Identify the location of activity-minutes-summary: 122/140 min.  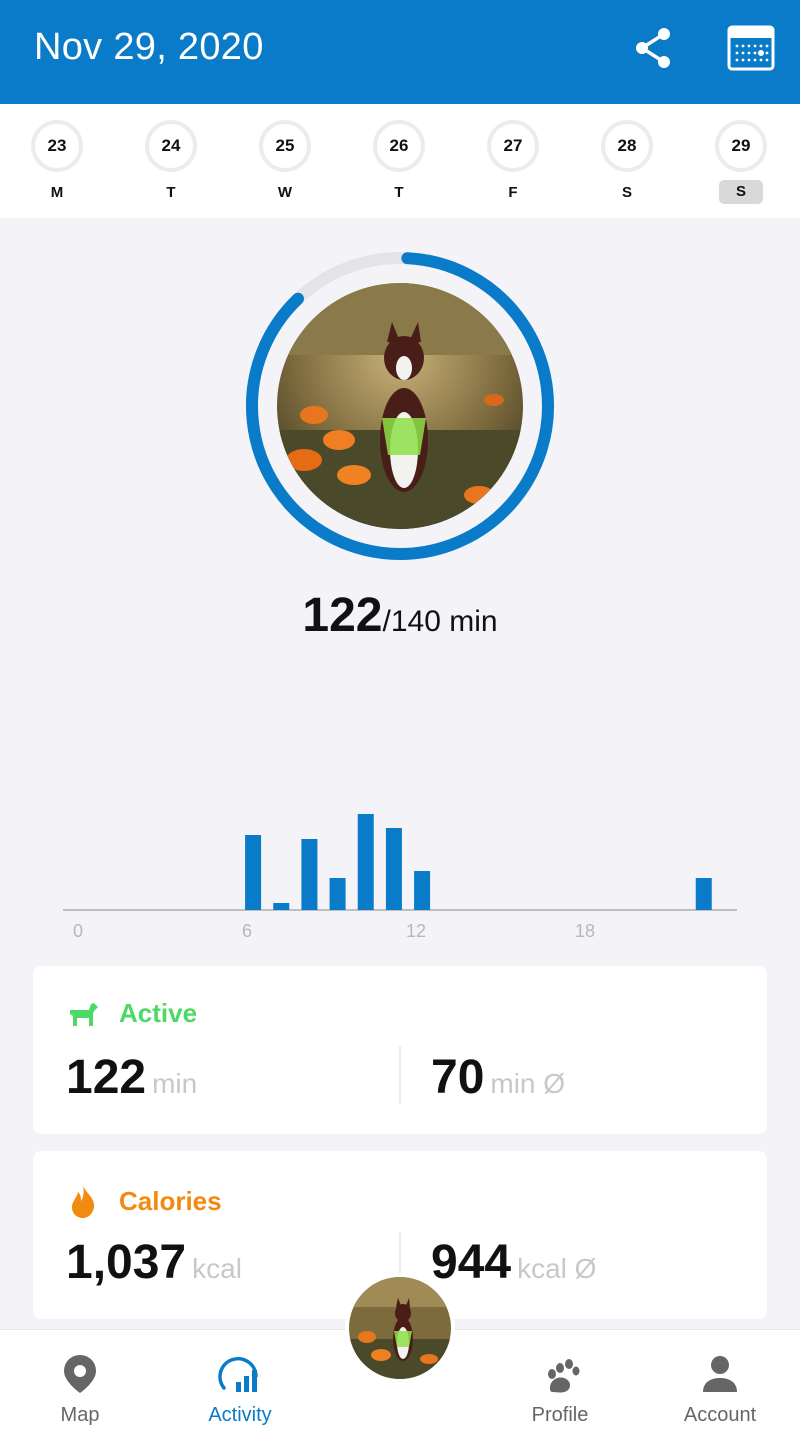
(400, 615).